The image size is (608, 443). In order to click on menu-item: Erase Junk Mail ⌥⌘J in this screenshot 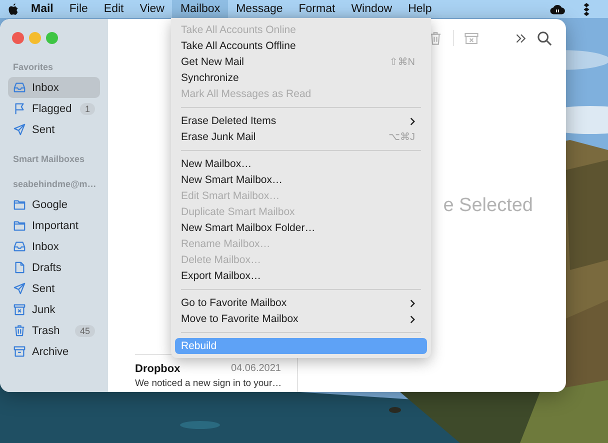, I will do `click(301, 137)`.